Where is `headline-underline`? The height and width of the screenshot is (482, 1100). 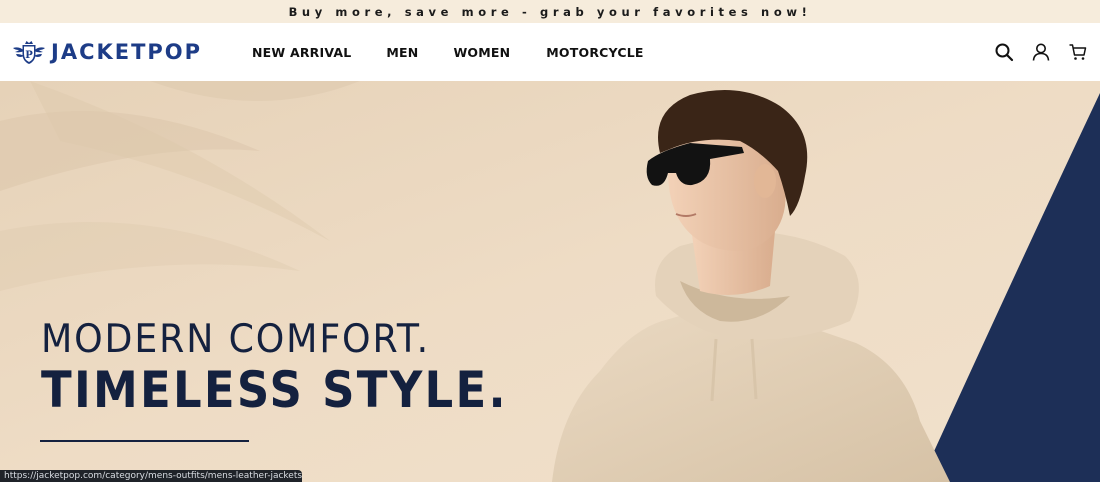 headline-underline is located at coordinates (144, 441).